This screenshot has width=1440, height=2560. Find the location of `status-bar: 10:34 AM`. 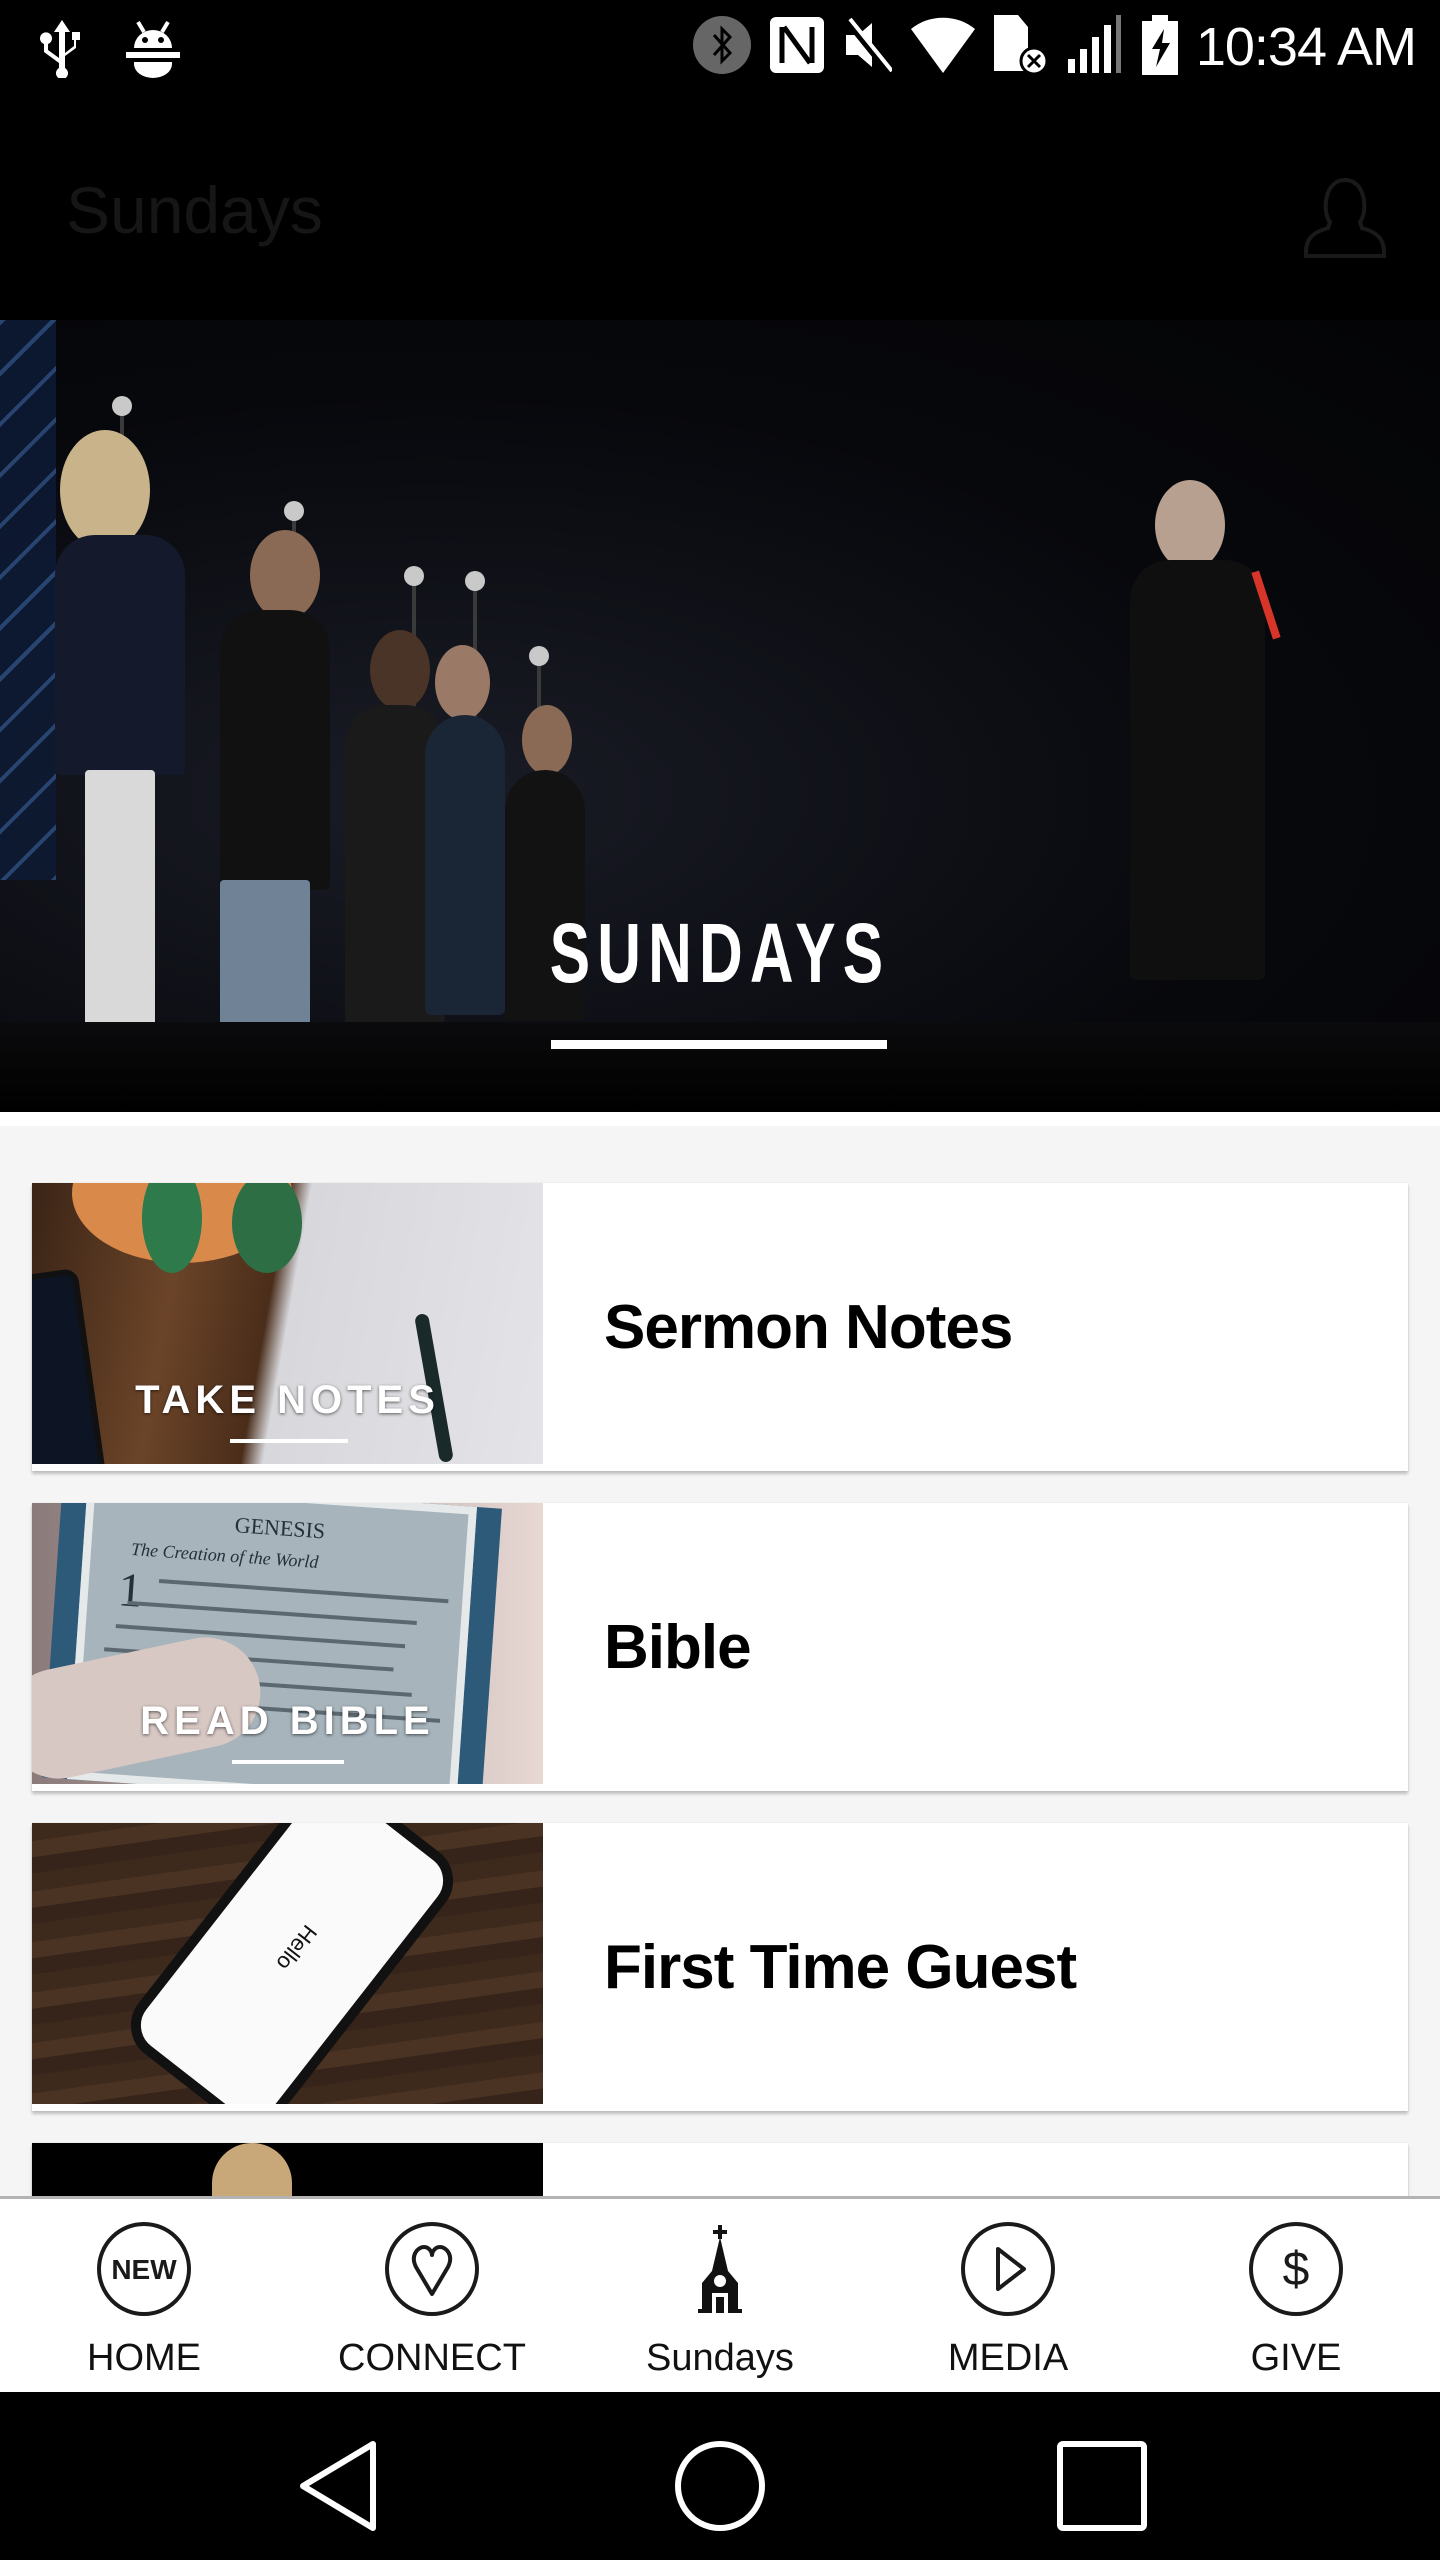

status-bar: 10:34 AM is located at coordinates (720, 48).